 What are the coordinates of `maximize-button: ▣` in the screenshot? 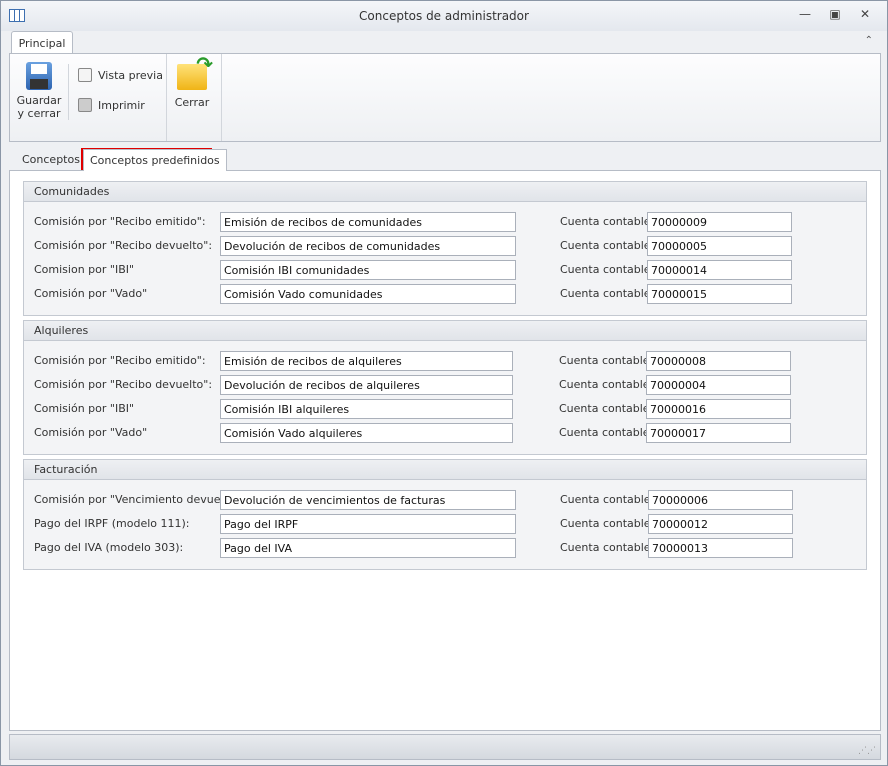 It's located at (835, 15).